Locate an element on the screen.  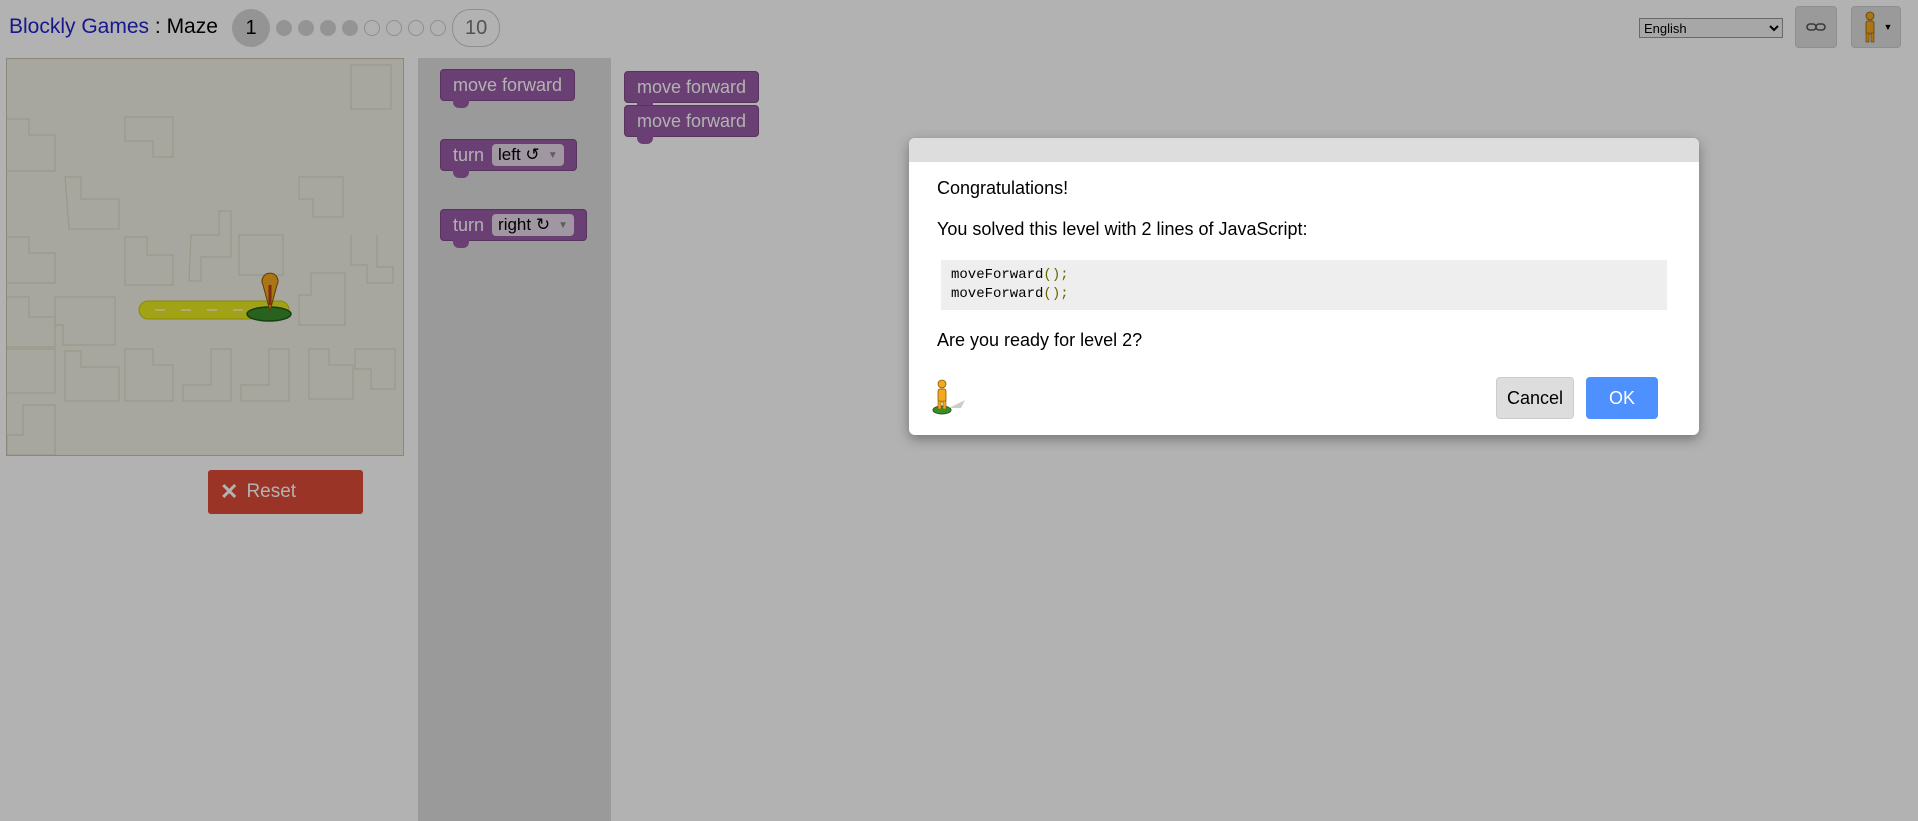
dialog-heading: Congratulations! is located at coordinates (1003, 188).